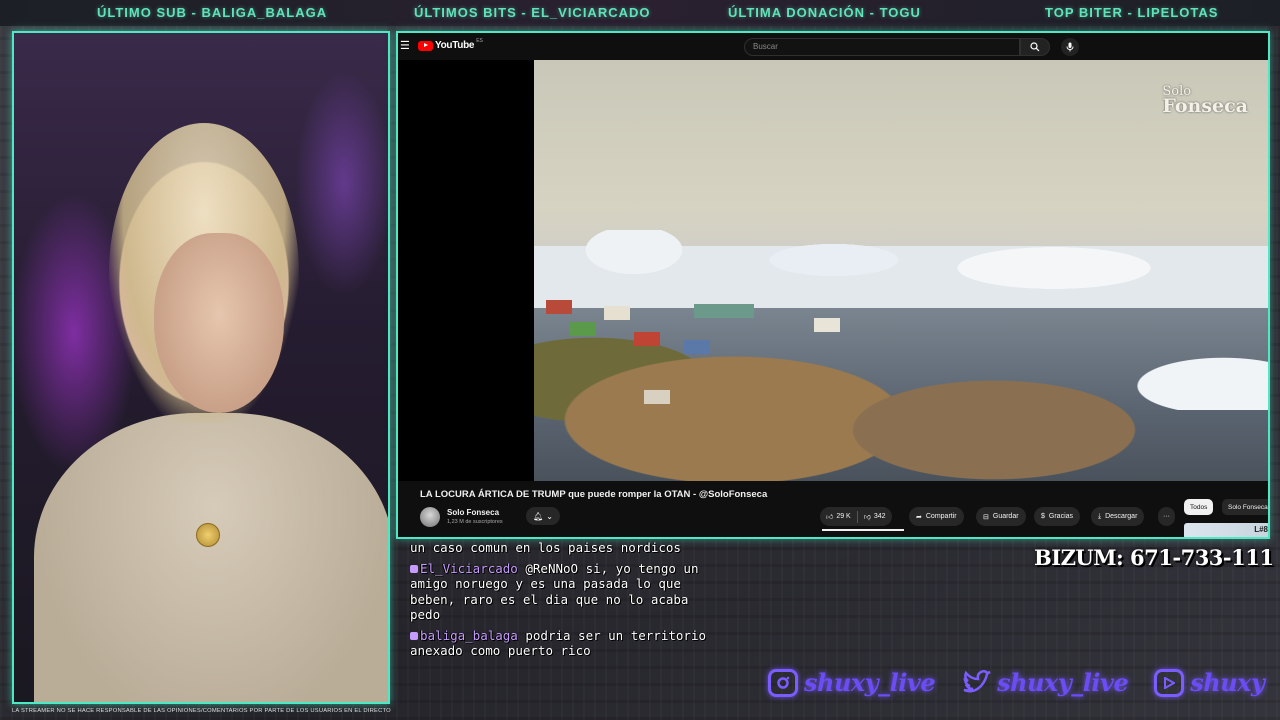 The image size is (1280, 720). What do you see at coordinates (1132, 12) in the screenshot?
I see `top-biter-label: TOP BITER - LIPELOTAS` at bounding box center [1132, 12].